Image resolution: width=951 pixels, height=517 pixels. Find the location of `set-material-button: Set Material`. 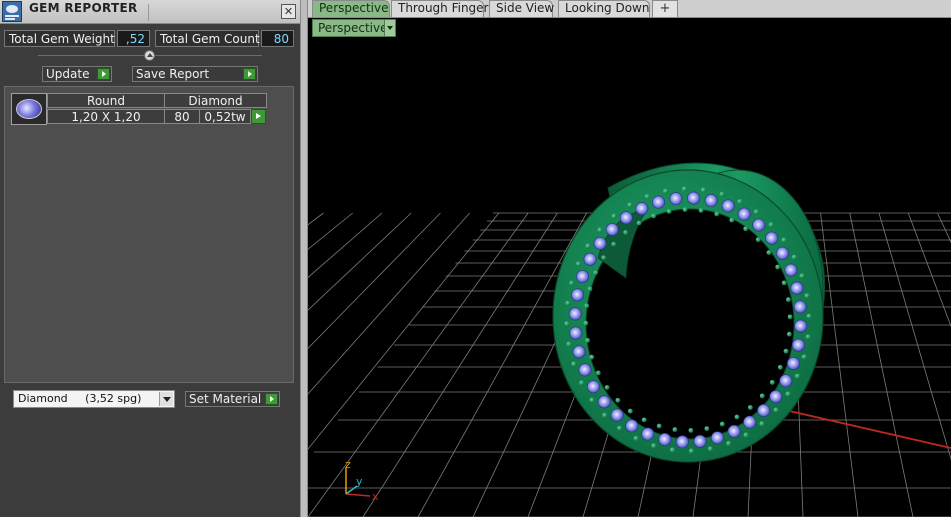

set-material-button: Set Material is located at coordinates (232, 399).